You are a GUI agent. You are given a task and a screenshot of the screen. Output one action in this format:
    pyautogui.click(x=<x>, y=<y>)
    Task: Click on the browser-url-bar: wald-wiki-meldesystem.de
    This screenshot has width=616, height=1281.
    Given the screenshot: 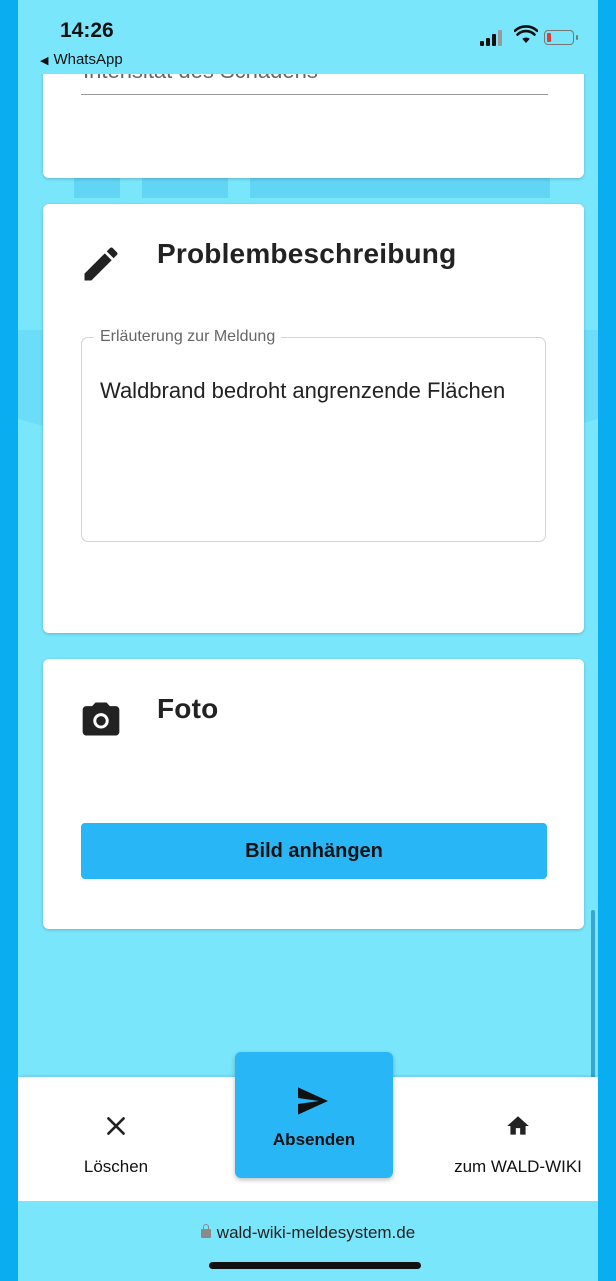 What is the action you would take?
    pyautogui.click(x=308, y=1241)
    